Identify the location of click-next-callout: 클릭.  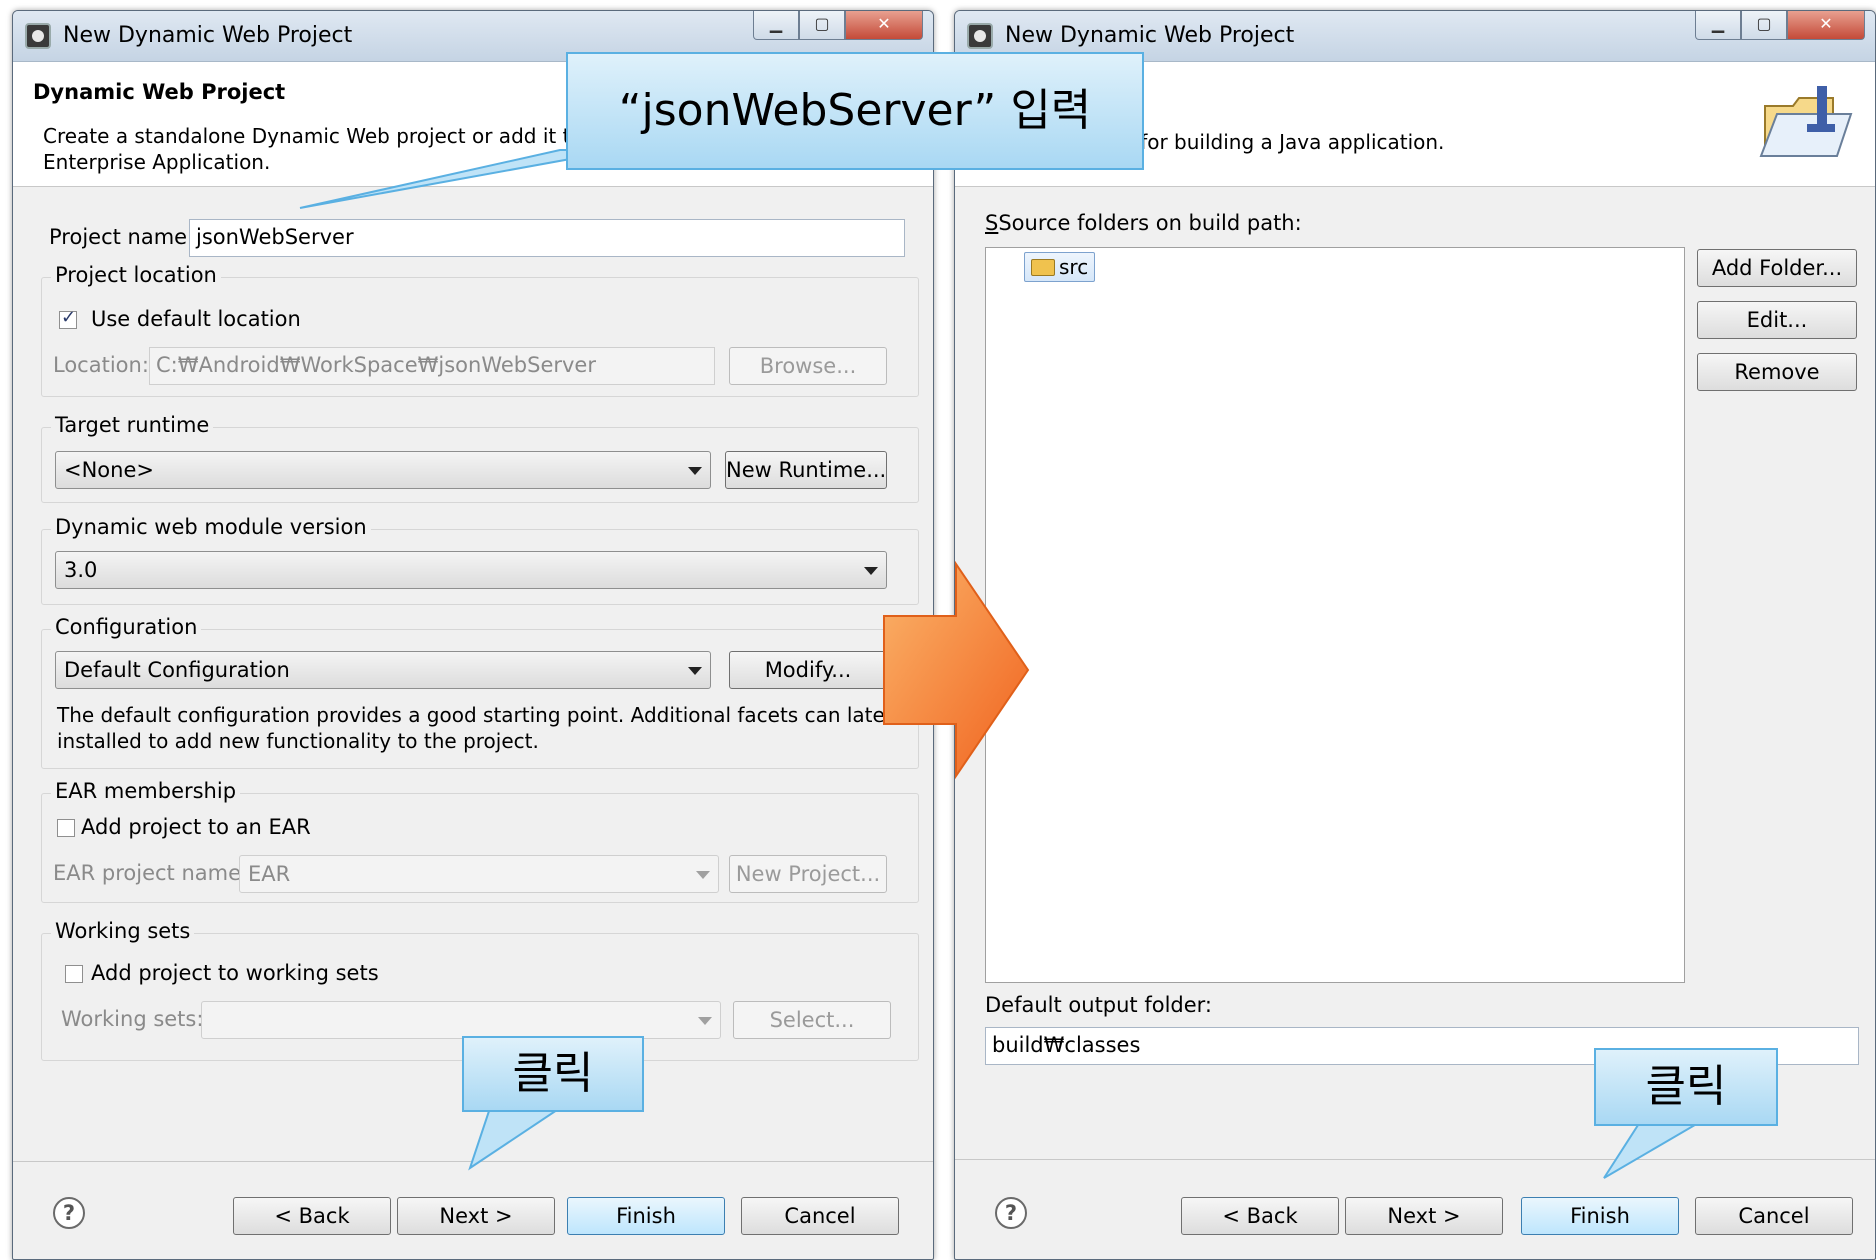
(553, 1074).